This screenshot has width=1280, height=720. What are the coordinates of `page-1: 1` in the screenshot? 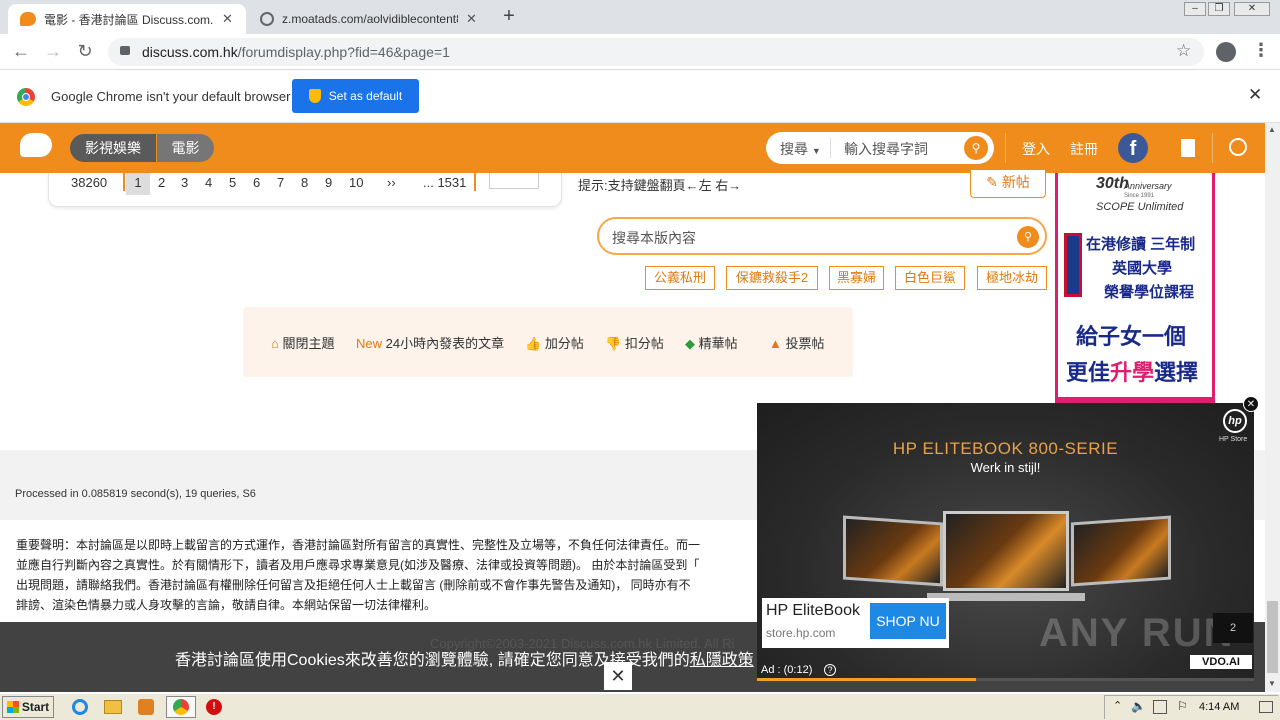 It's located at (138, 184).